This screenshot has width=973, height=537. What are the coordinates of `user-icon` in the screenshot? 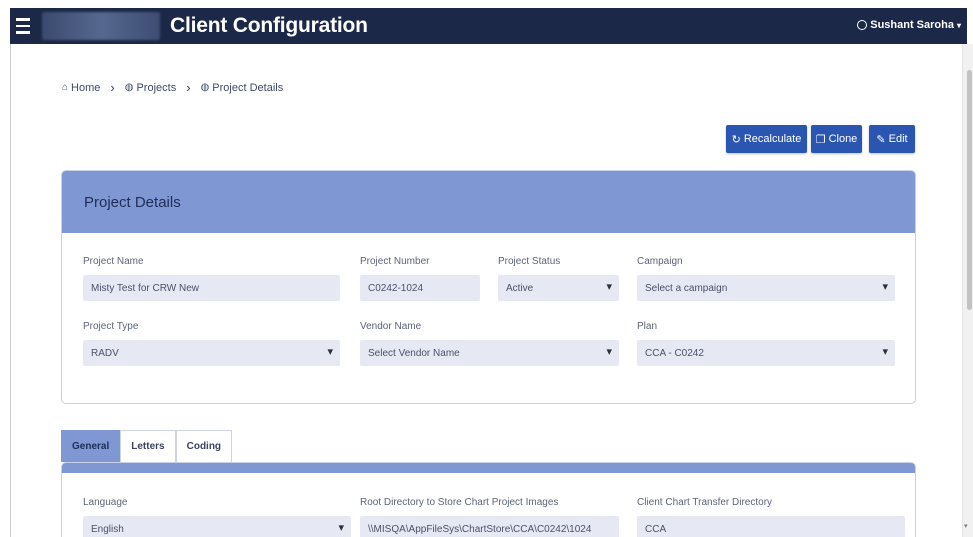 It's located at (862, 25).